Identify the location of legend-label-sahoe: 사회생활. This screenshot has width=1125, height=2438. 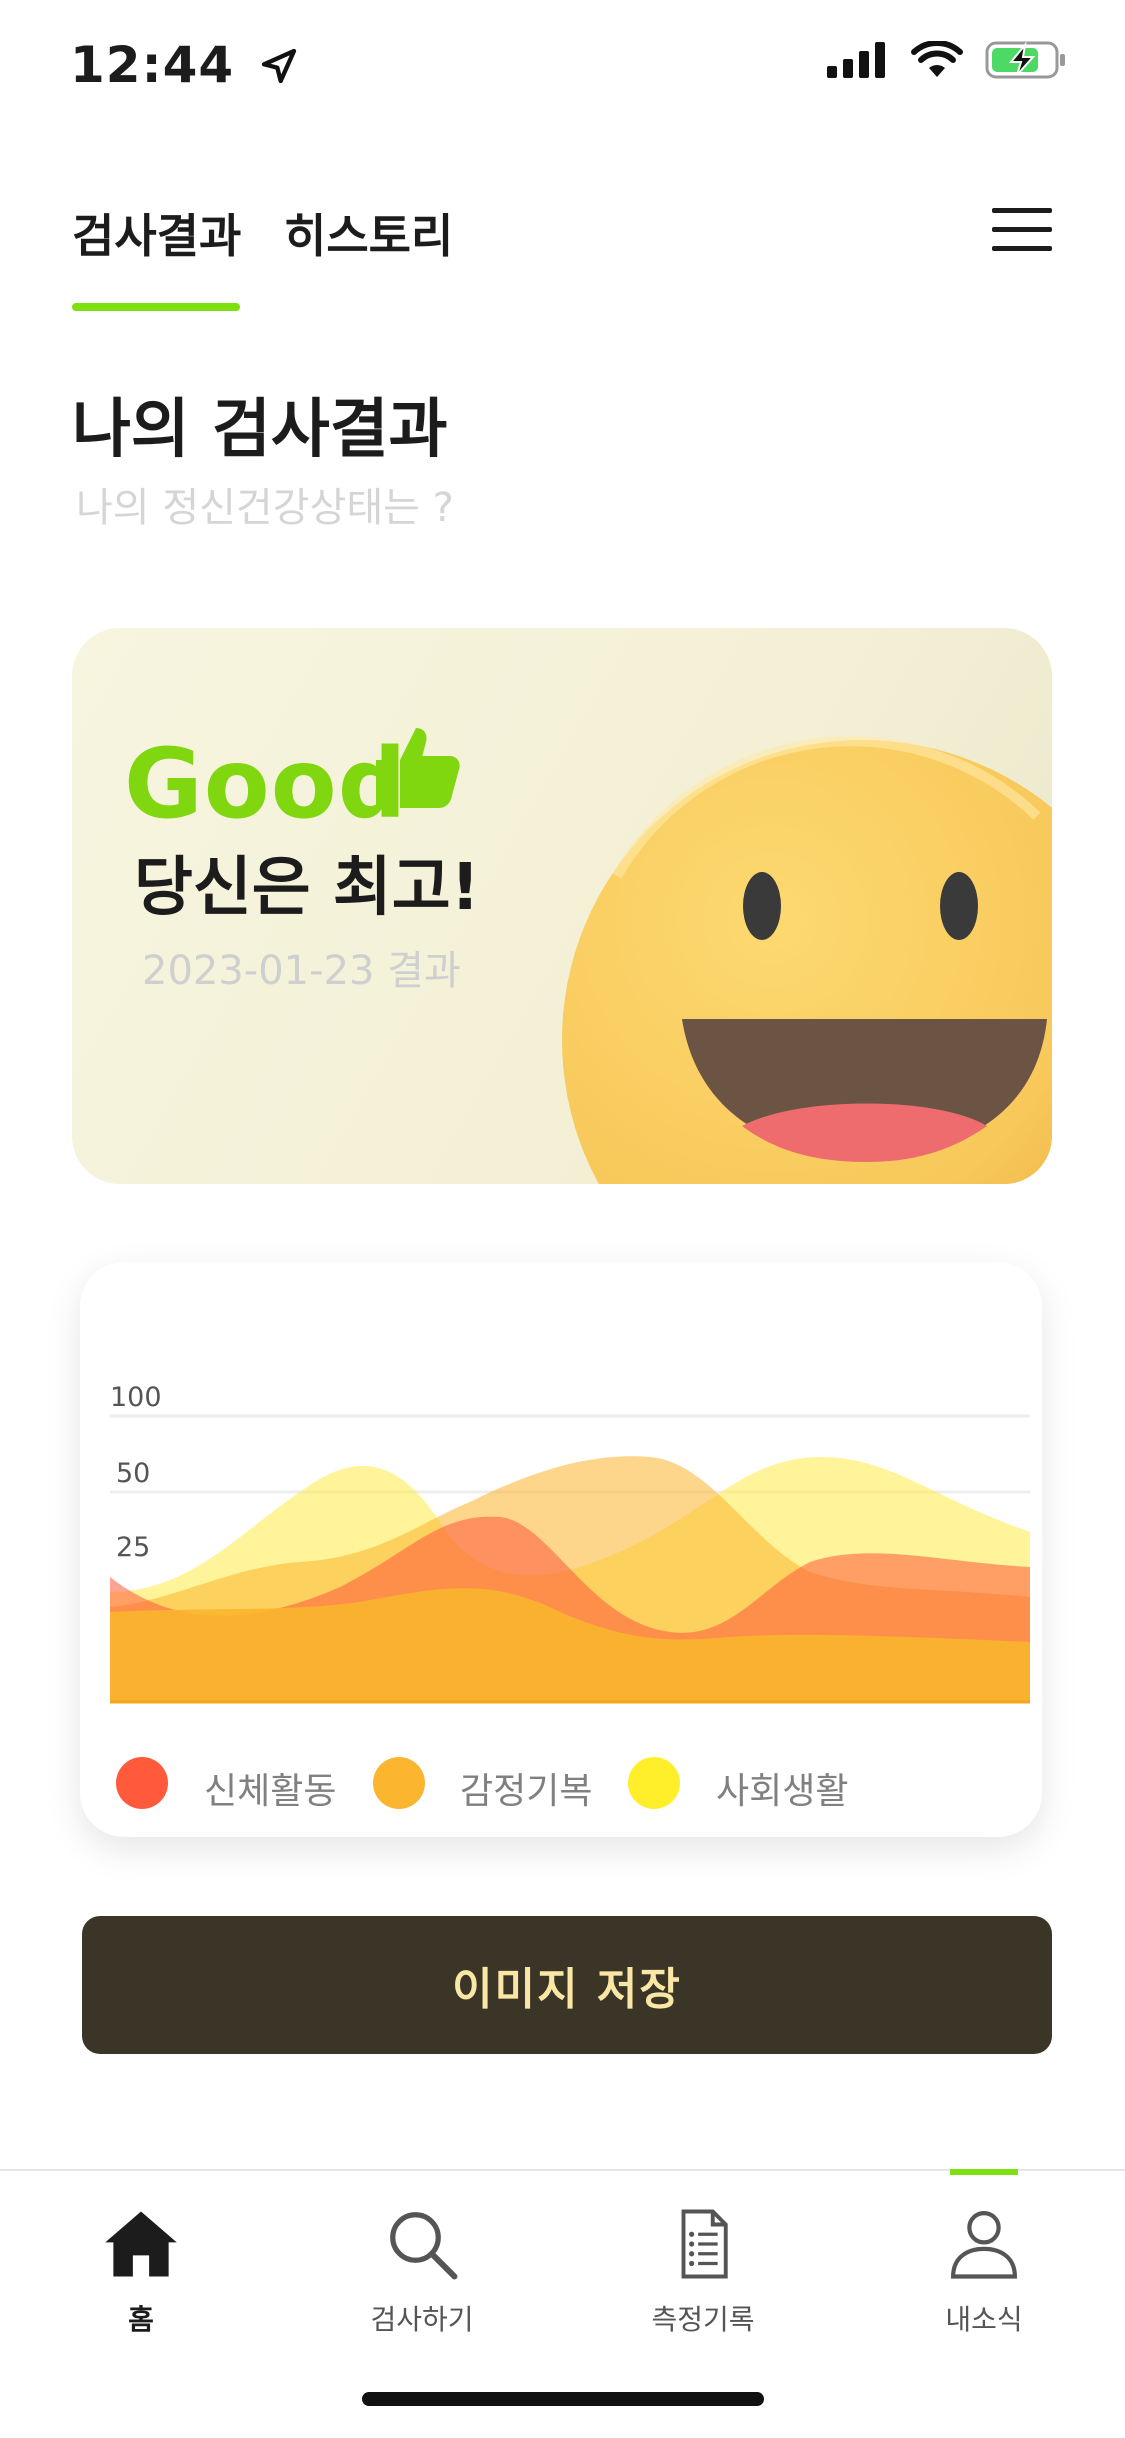
(782, 1791).